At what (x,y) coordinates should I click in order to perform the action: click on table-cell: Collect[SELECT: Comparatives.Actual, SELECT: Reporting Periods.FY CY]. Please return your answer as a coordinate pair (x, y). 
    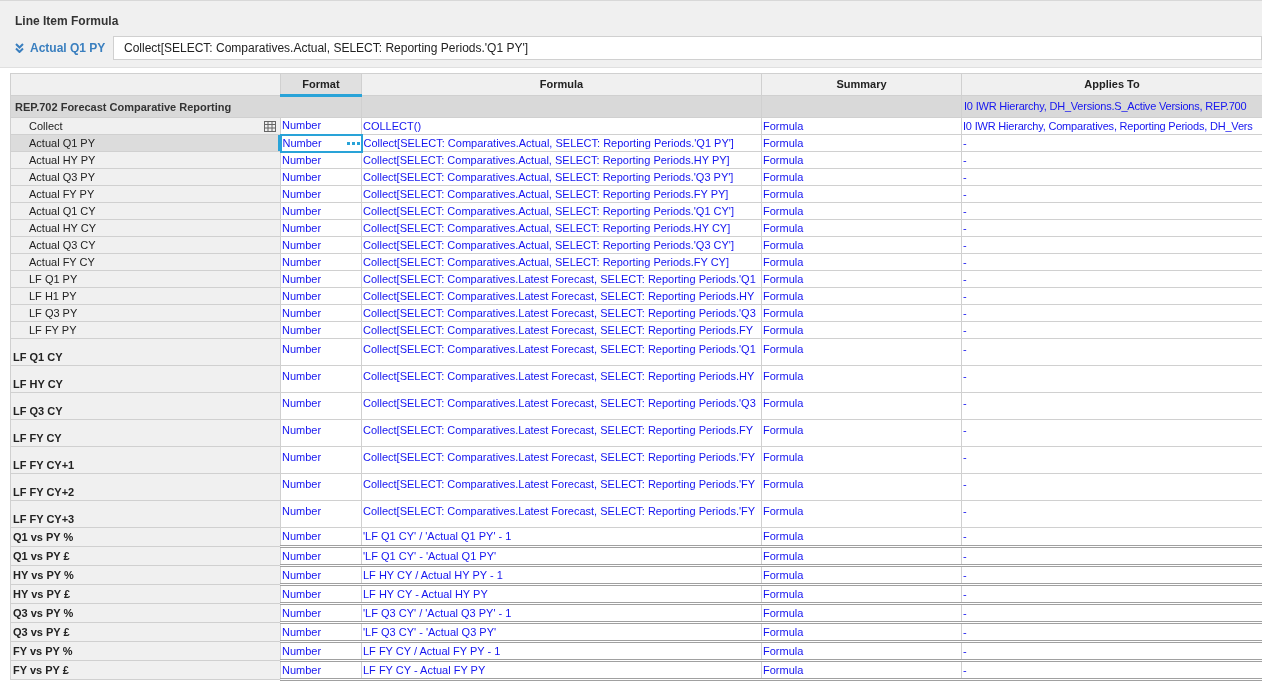
    Looking at the image, I should click on (561, 262).